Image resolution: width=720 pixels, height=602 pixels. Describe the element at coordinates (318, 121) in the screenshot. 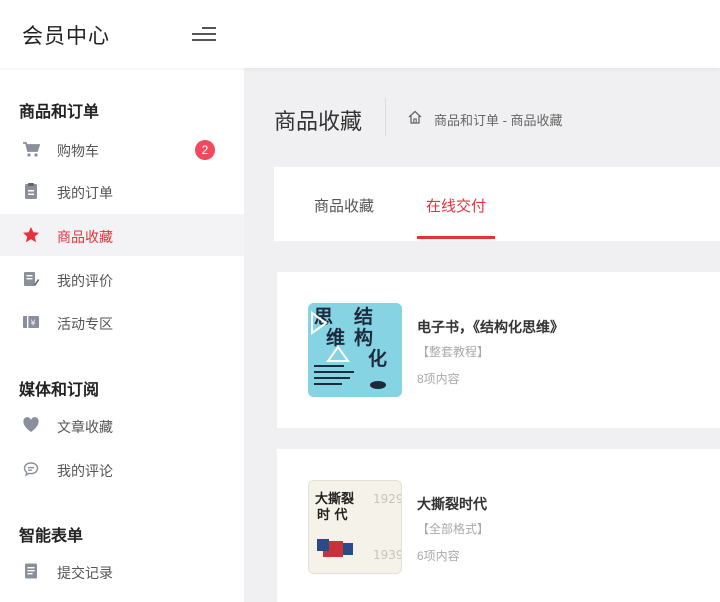

I see `page-title: 商品收藏` at that location.